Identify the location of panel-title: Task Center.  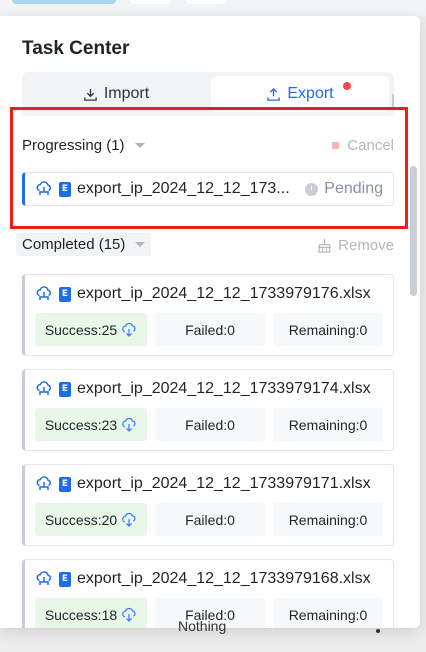
(76, 48).